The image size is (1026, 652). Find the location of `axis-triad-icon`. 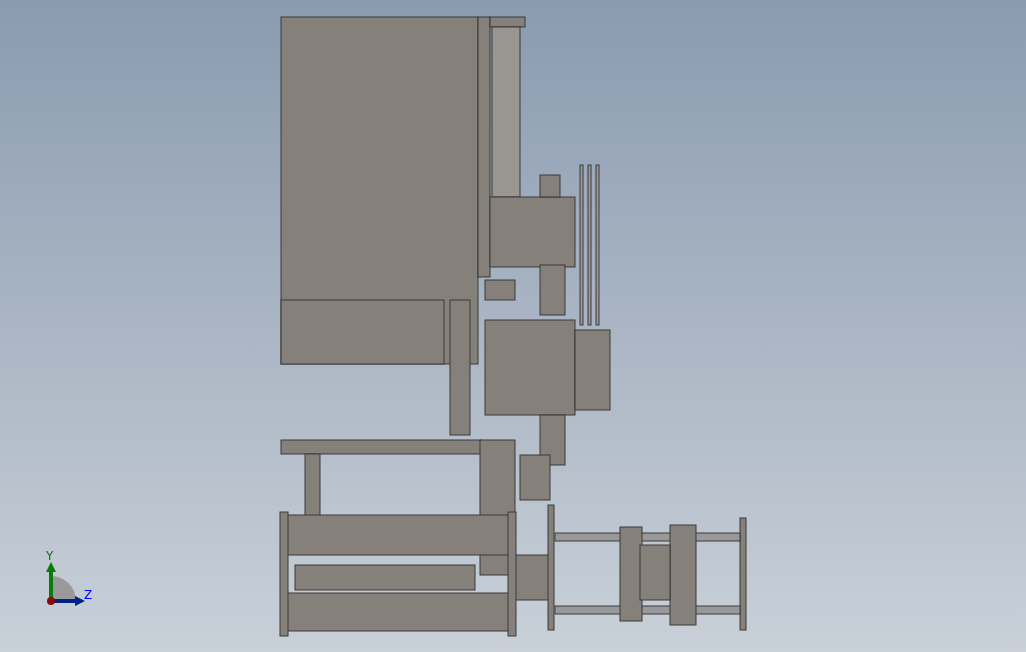

axis-triad-icon is located at coordinates (65, 583).